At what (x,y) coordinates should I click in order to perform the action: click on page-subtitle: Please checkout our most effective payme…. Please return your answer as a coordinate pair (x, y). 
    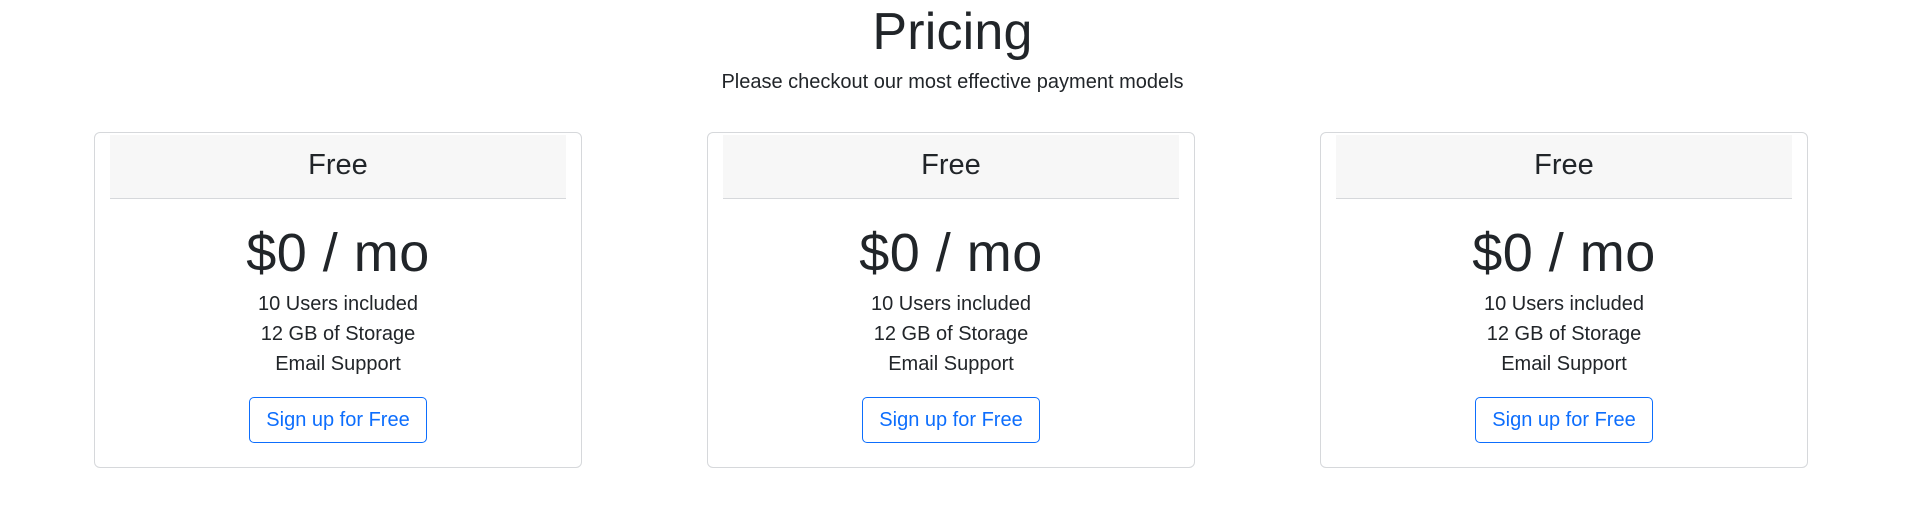
    Looking at the image, I should click on (952, 82).